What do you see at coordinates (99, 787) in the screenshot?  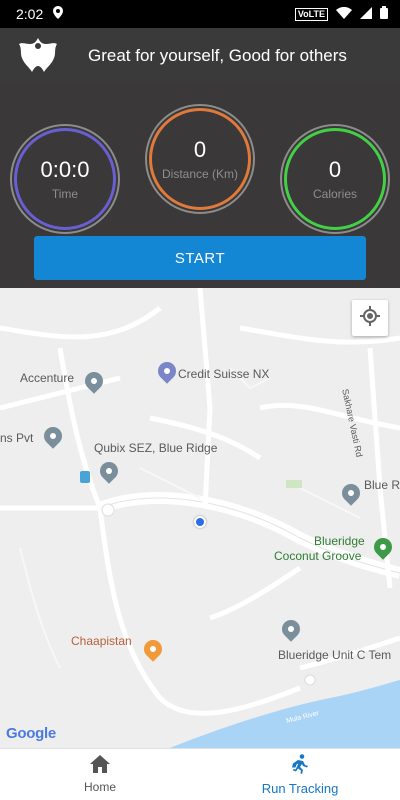 I see `nav-home-label: Home` at bounding box center [99, 787].